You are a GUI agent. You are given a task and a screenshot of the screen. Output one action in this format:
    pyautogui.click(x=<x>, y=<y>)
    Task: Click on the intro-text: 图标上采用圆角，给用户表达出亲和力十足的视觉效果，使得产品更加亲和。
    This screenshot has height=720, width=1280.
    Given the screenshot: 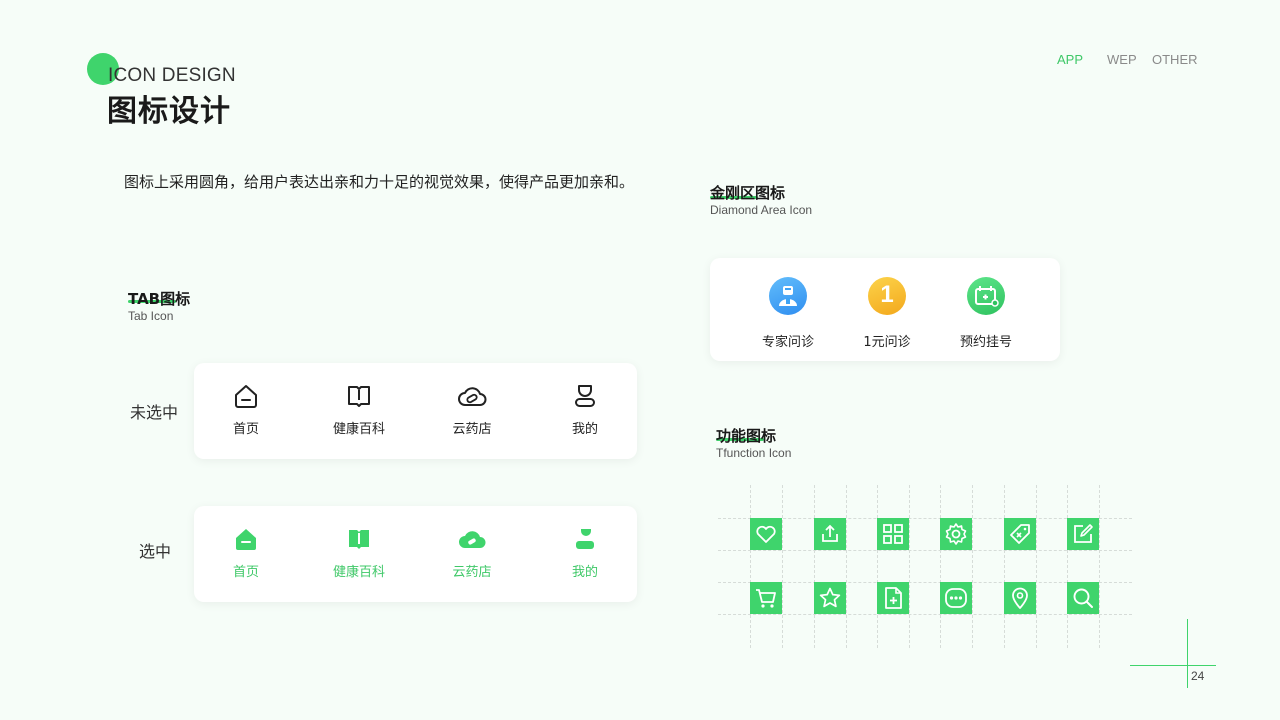 What is the action you would take?
    pyautogui.click(x=379, y=182)
    